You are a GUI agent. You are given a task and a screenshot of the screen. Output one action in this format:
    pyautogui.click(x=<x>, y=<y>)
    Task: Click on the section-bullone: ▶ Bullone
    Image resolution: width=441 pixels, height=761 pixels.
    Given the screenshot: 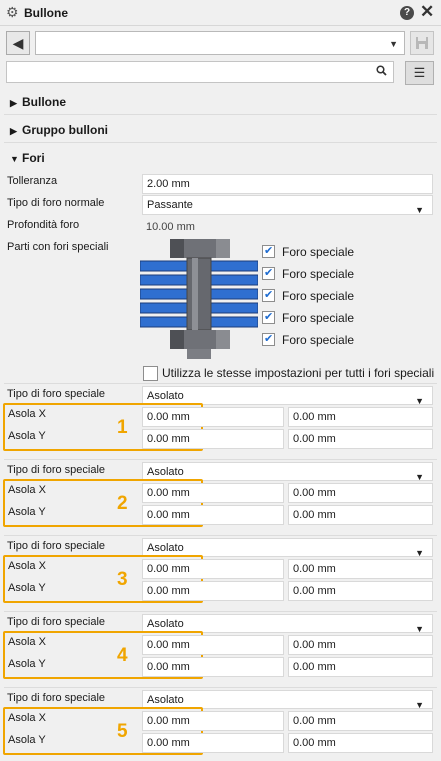 What is the action you would take?
    pyautogui.click(x=38, y=102)
    